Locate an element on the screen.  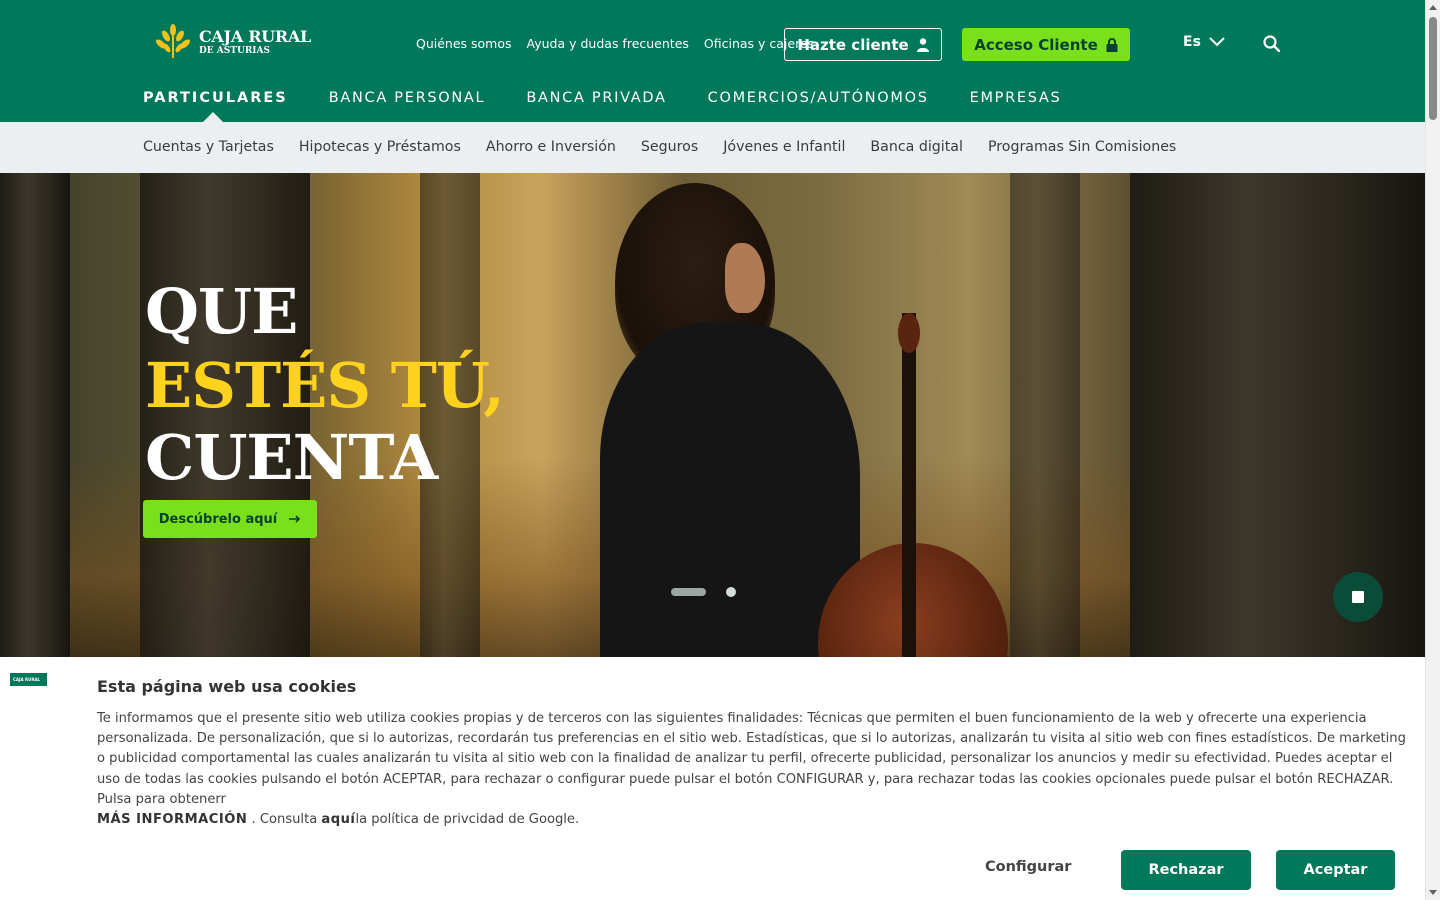
nav-banca-personal: BANCA PERSONAL is located at coordinates (407, 98).